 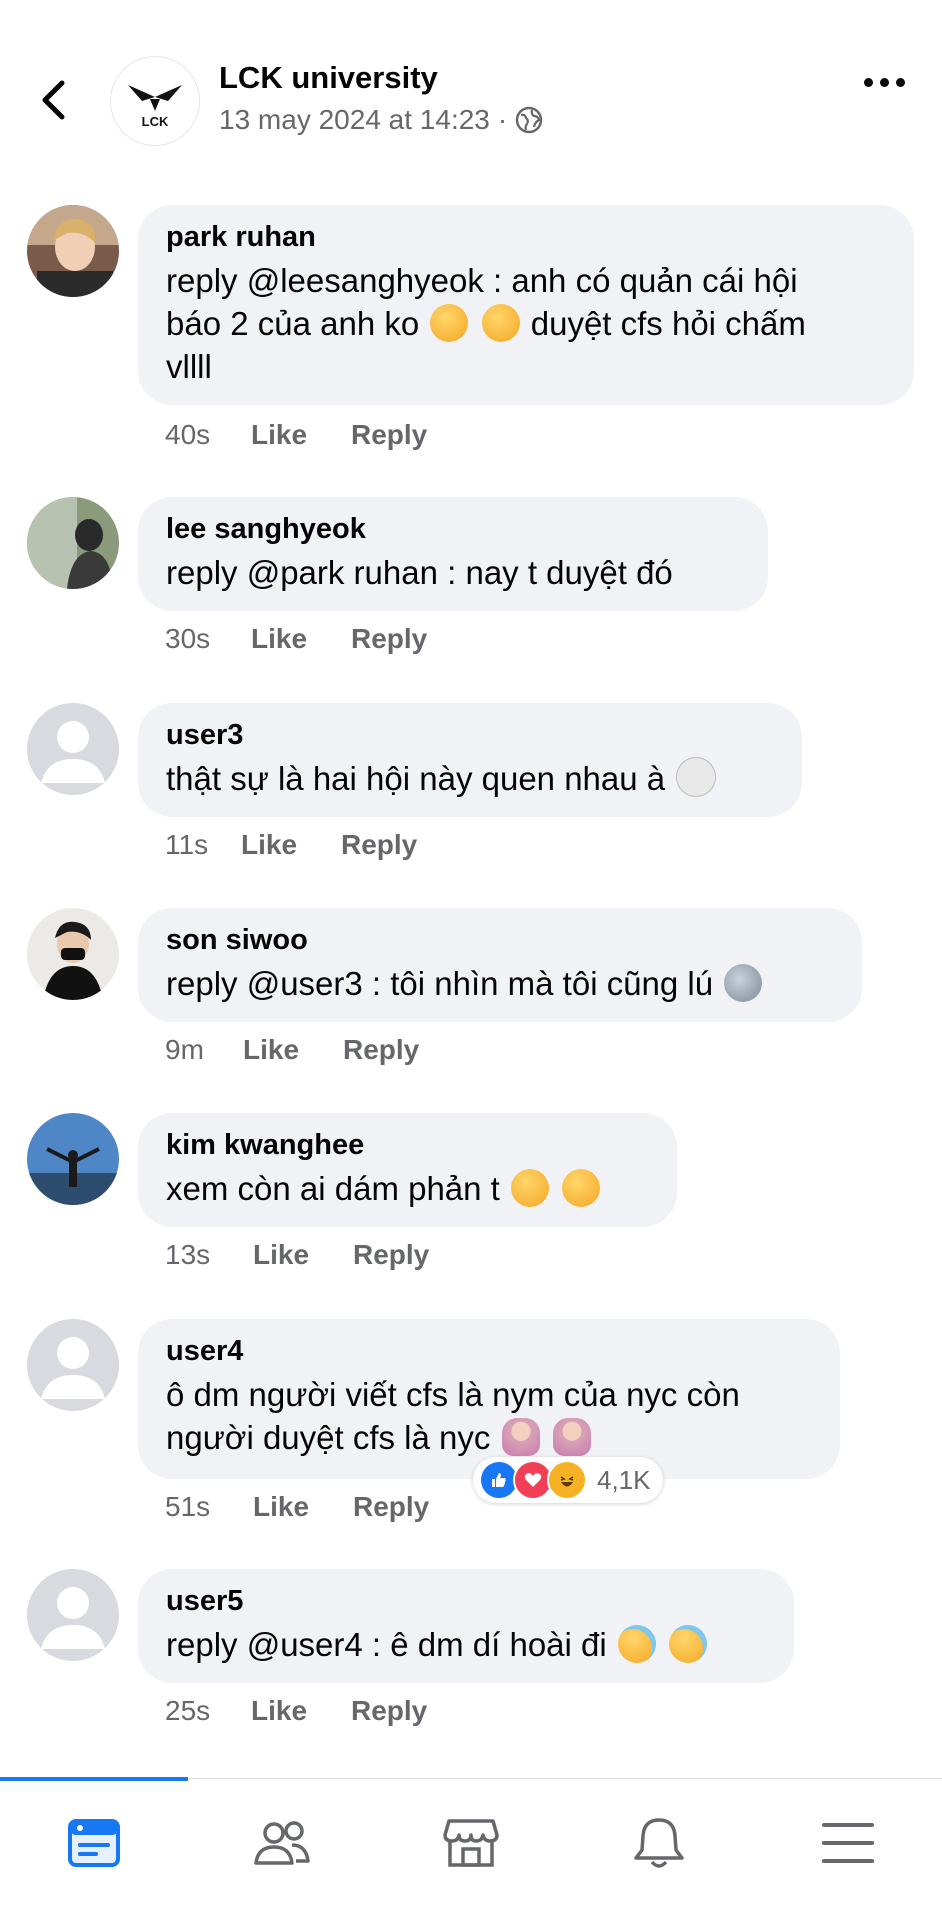 I want to click on comment-actions: 30s Like Reply, so click(x=296, y=639).